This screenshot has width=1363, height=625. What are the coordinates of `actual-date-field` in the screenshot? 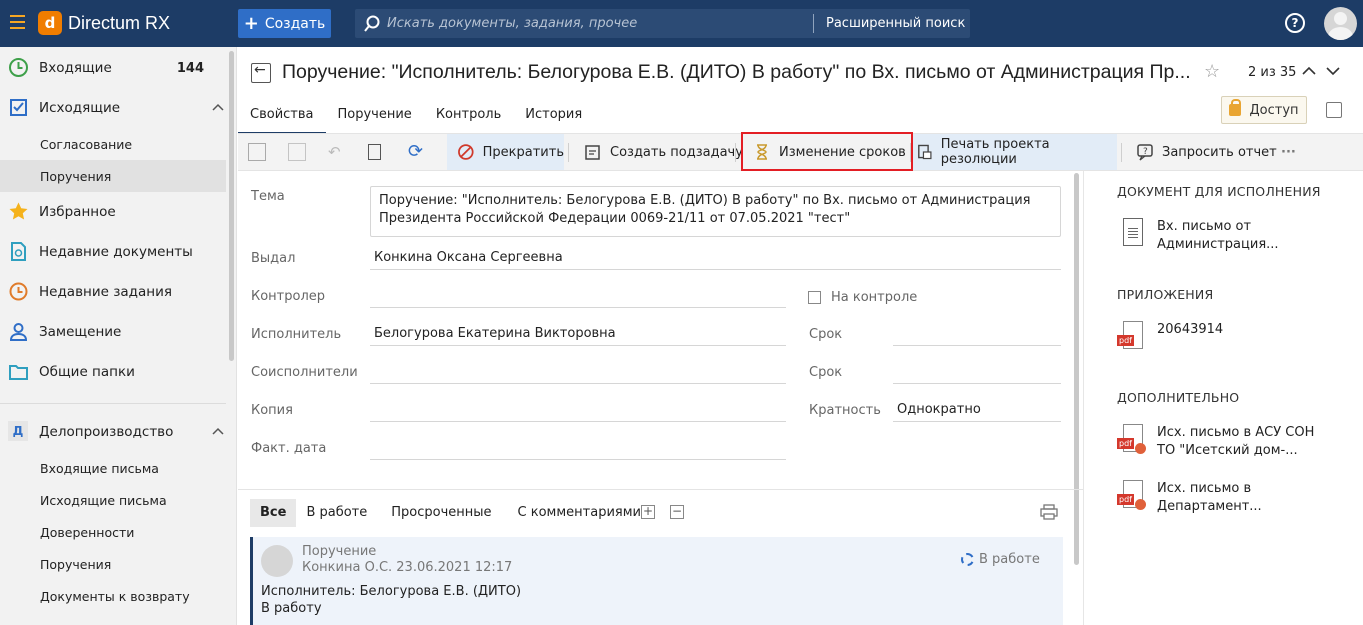 It's located at (578, 449).